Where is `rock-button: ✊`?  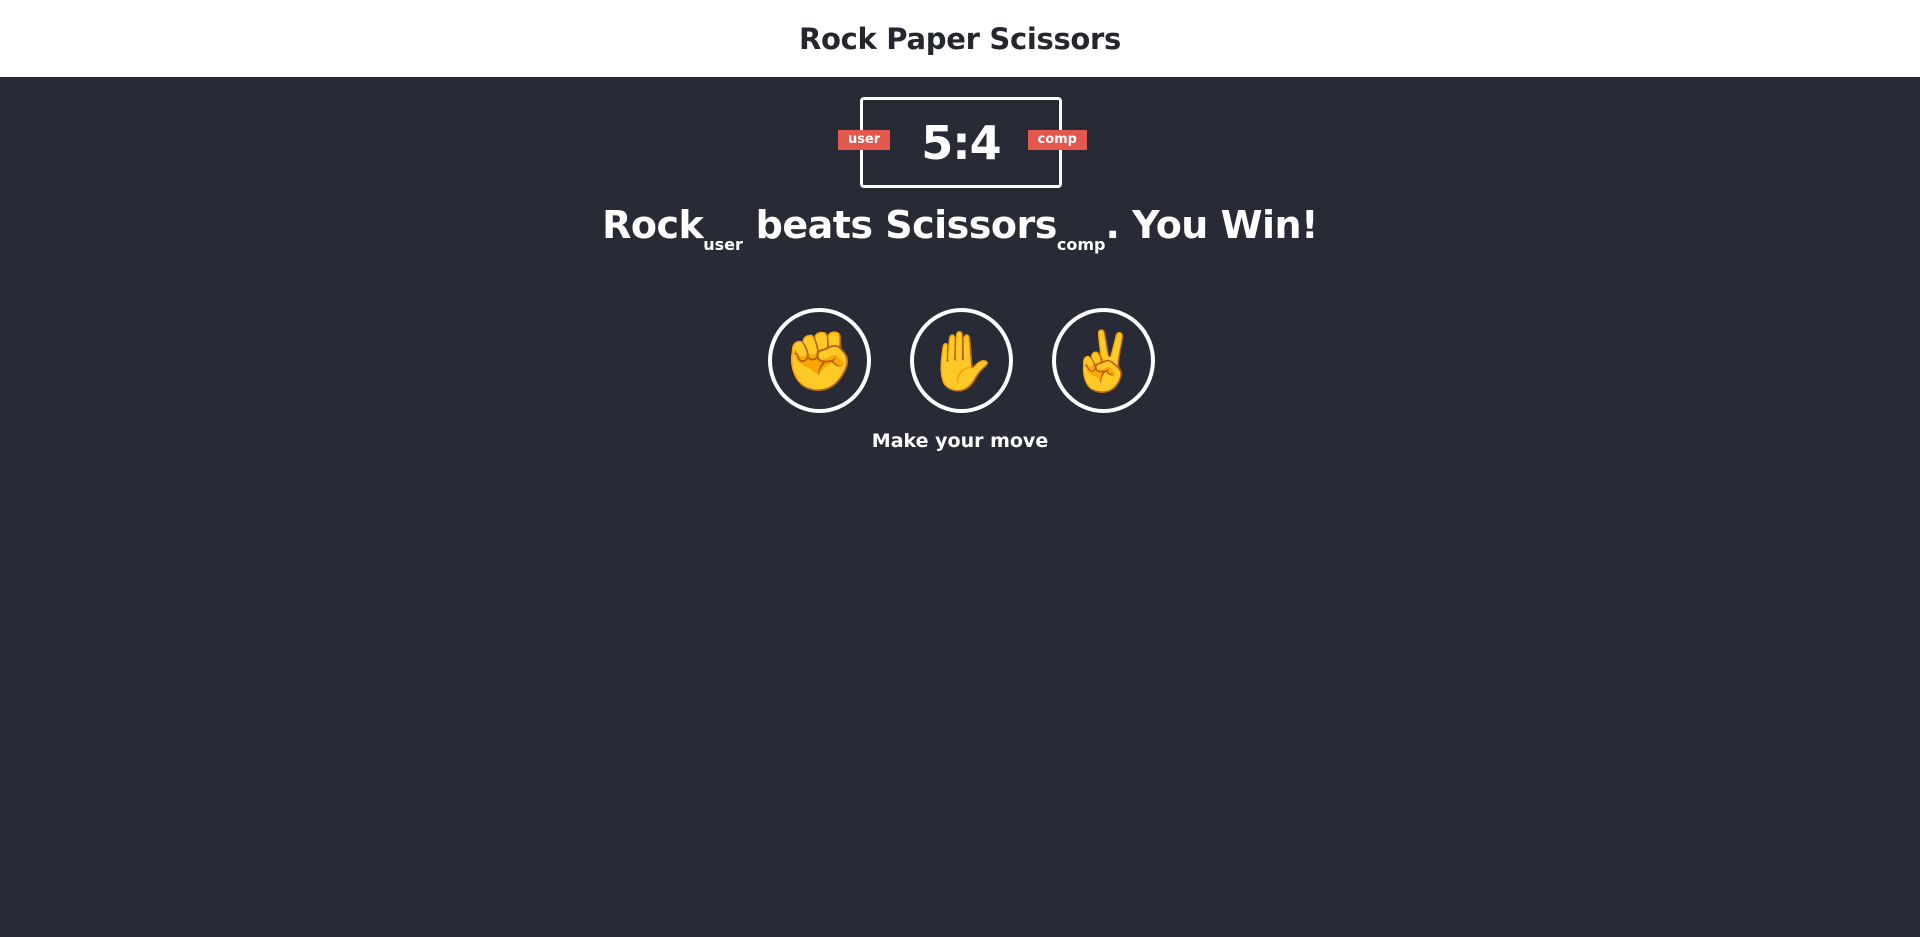
rock-button: ✊ is located at coordinates (819, 360).